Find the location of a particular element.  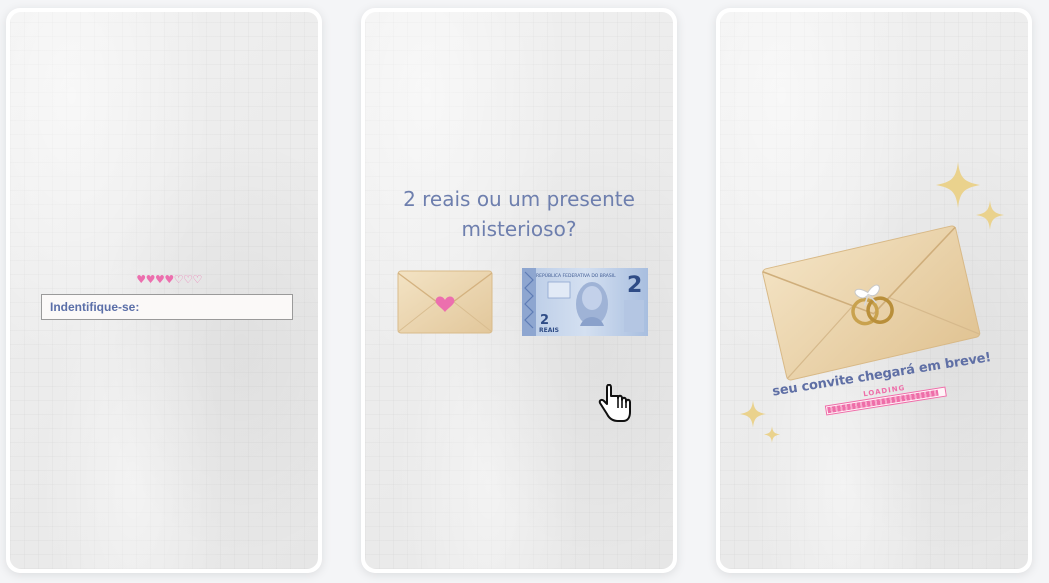

question-line-1: 2 reais ou um presente is located at coordinates (519, 199).